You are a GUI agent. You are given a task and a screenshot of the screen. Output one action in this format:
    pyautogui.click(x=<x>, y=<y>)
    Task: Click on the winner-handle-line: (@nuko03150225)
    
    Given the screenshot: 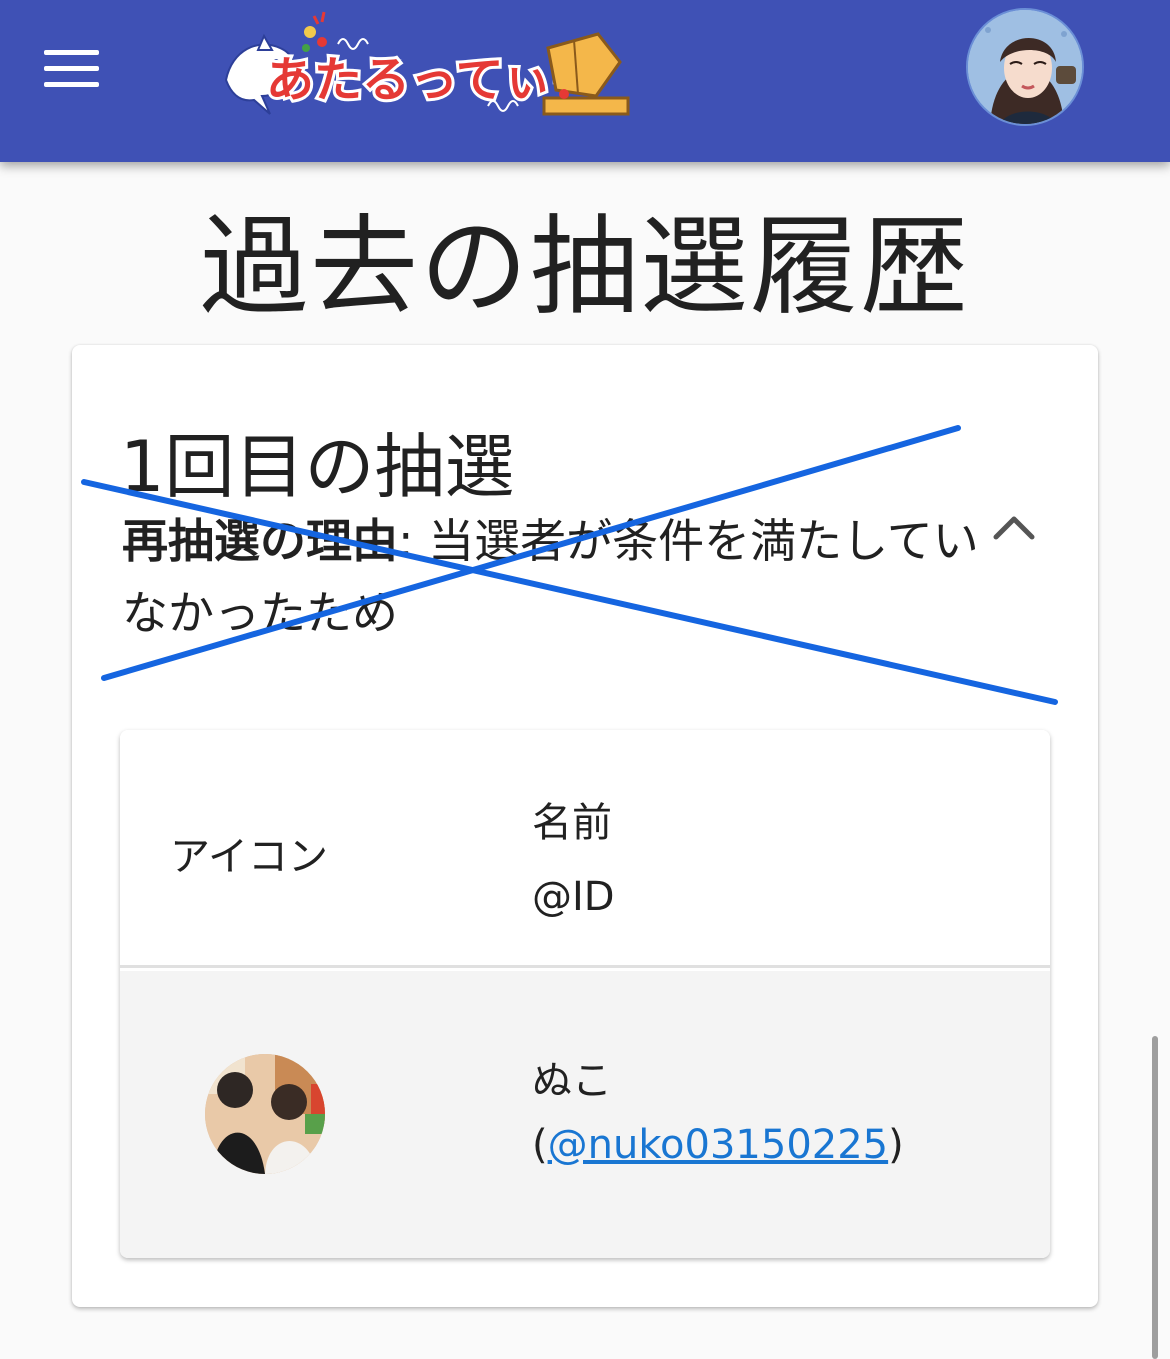 What is the action you would take?
    pyautogui.click(x=718, y=1145)
    